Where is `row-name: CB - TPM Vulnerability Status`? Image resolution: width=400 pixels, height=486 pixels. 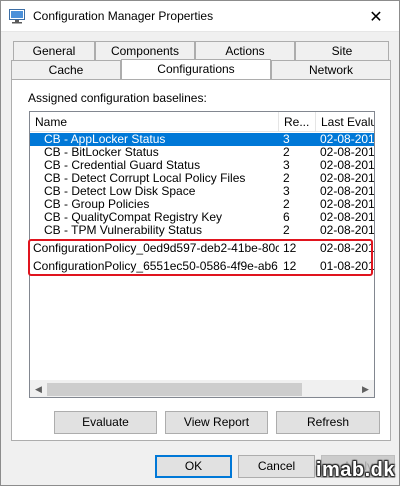 row-name: CB - TPM Vulnerability Status is located at coordinates (123, 230).